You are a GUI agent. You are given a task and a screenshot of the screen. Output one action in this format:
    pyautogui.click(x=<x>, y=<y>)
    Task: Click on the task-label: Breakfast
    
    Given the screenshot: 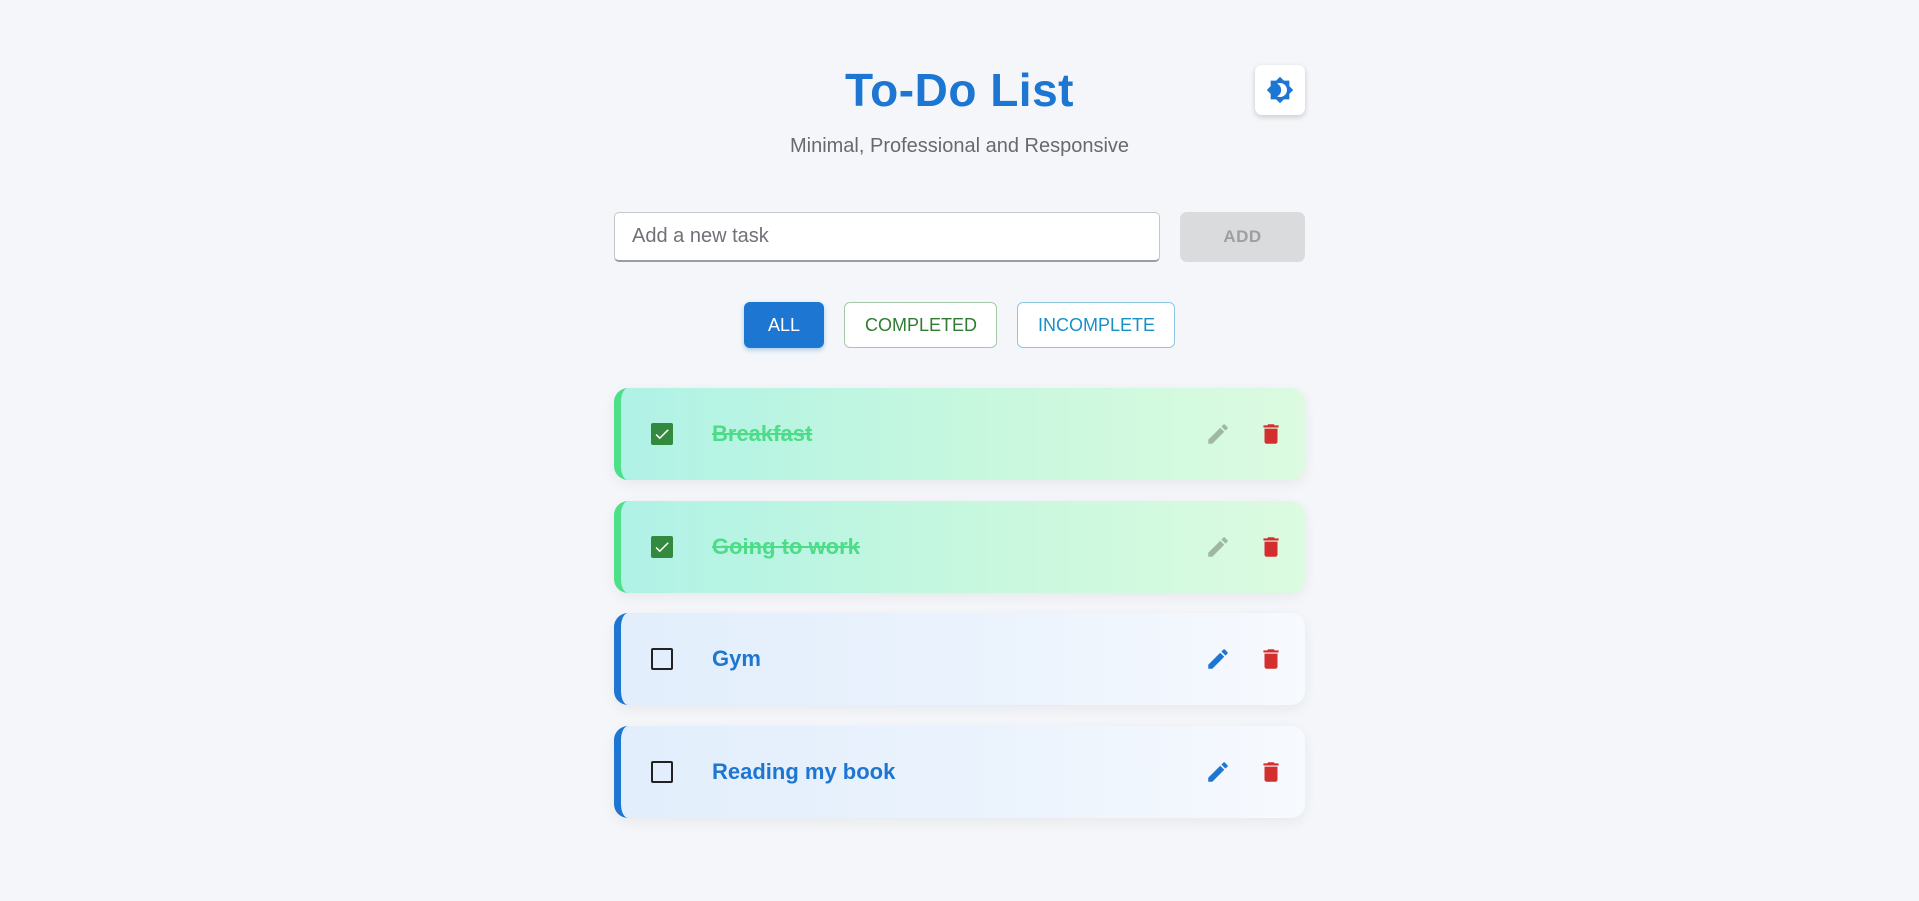 What is the action you would take?
    pyautogui.click(x=762, y=433)
    